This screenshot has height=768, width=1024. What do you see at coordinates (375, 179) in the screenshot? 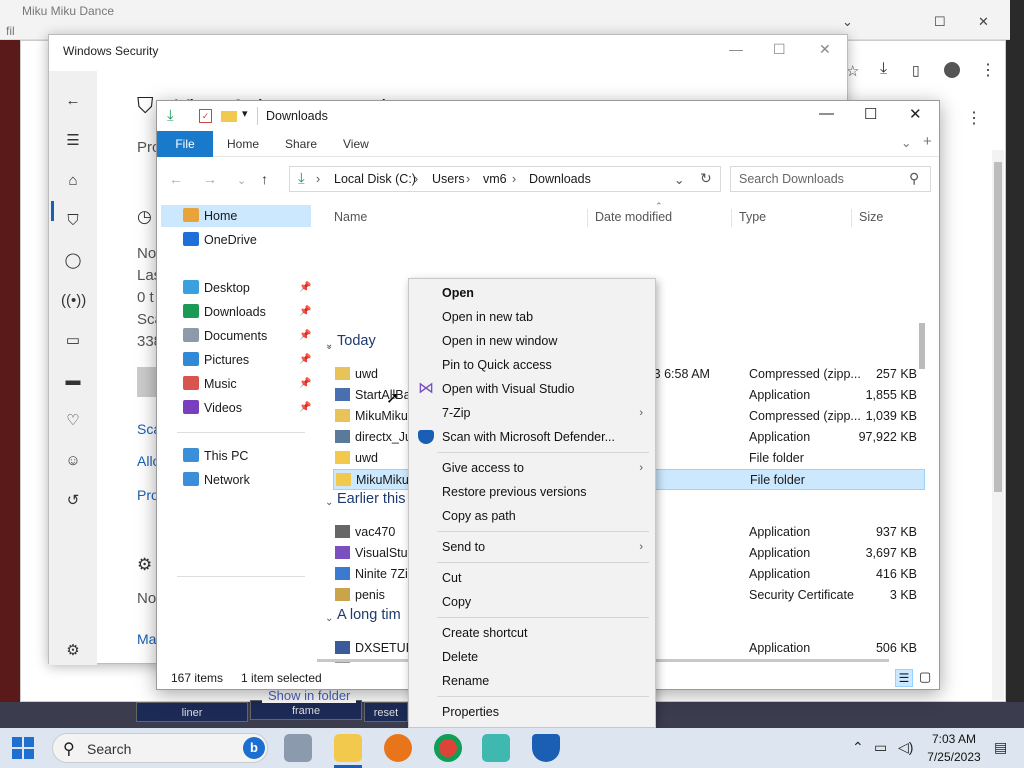
I see `breadcrumb-local-disk: Local Disk (C:)` at bounding box center [375, 179].